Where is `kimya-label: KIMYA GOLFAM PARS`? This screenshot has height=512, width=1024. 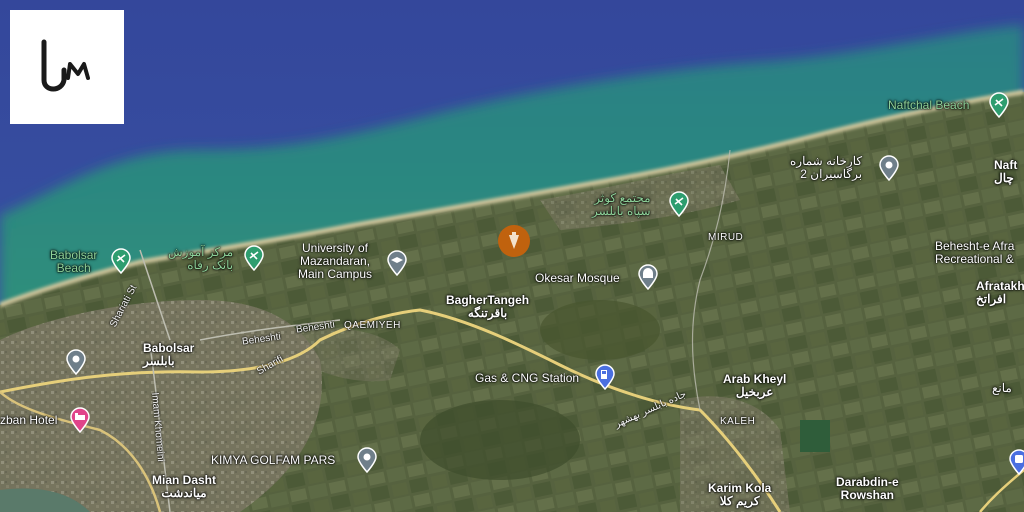 kimya-label: KIMYA GOLFAM PARS is located at coordinates (273, 460).